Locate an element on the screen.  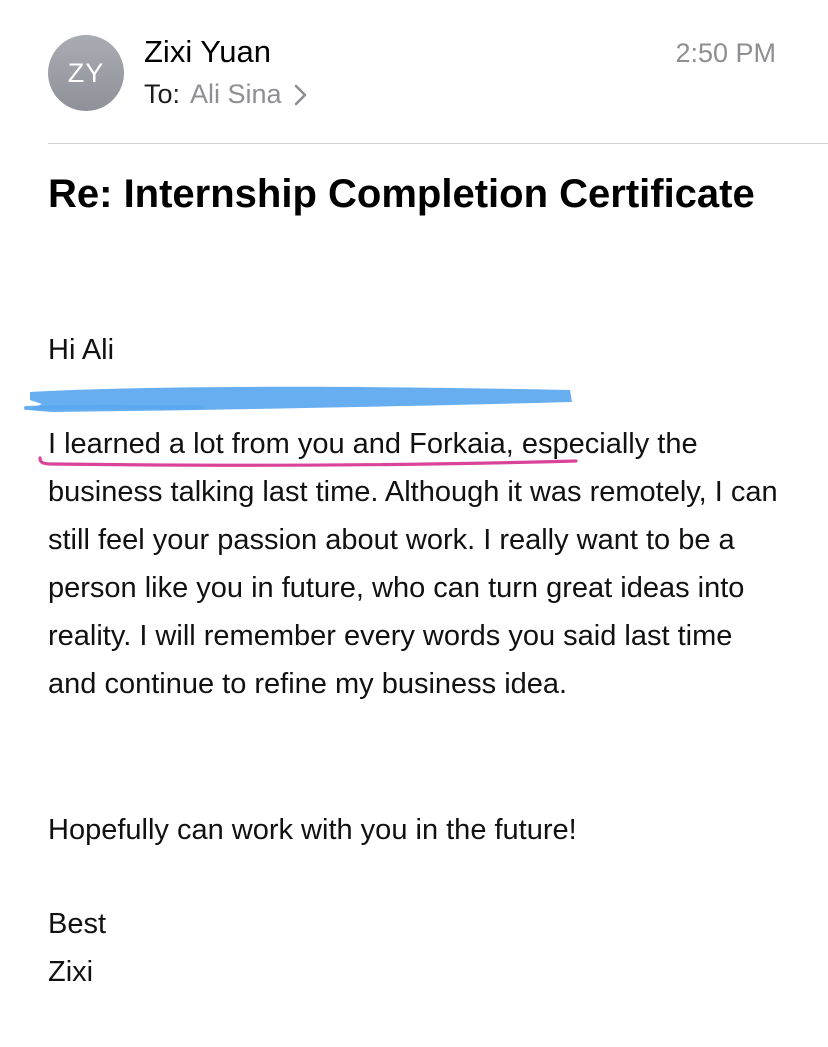
message-header: ZY Zixi Yuan To: Ali Sina 2:50 PM is located at coordinates (414, 72).